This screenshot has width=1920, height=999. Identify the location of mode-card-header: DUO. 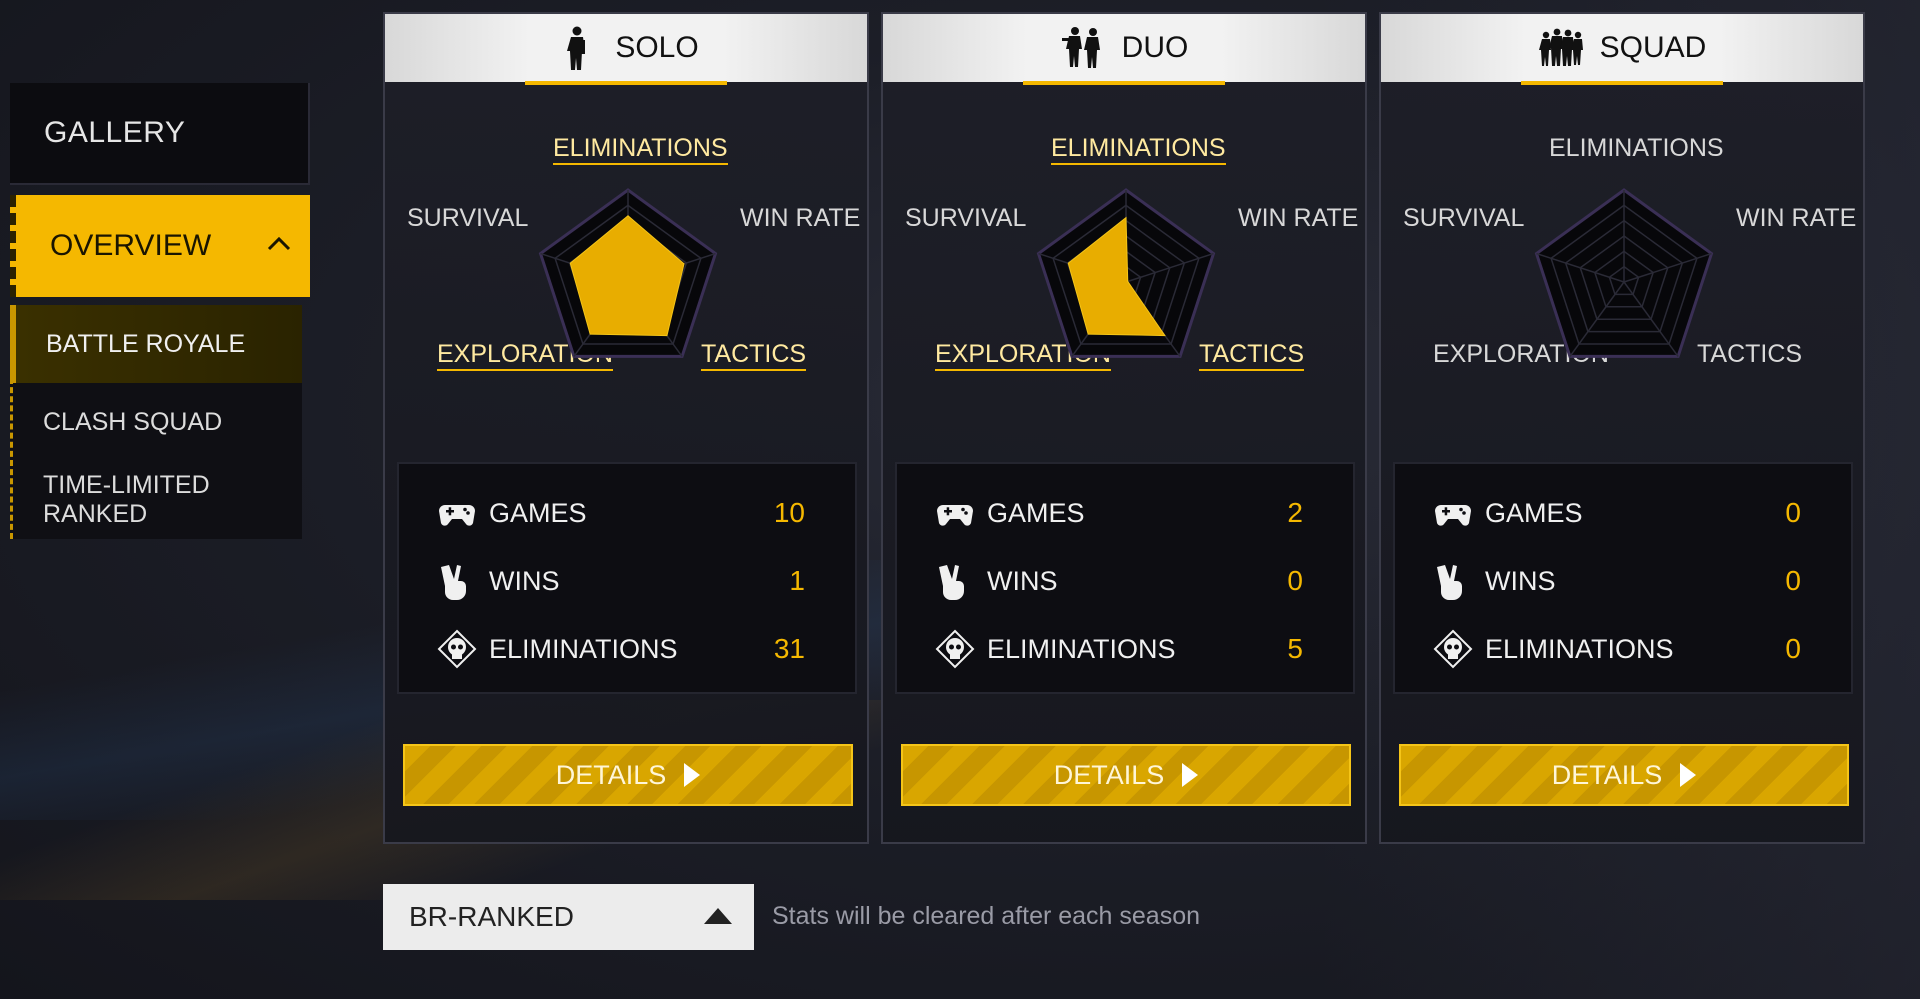
(1124, 49).